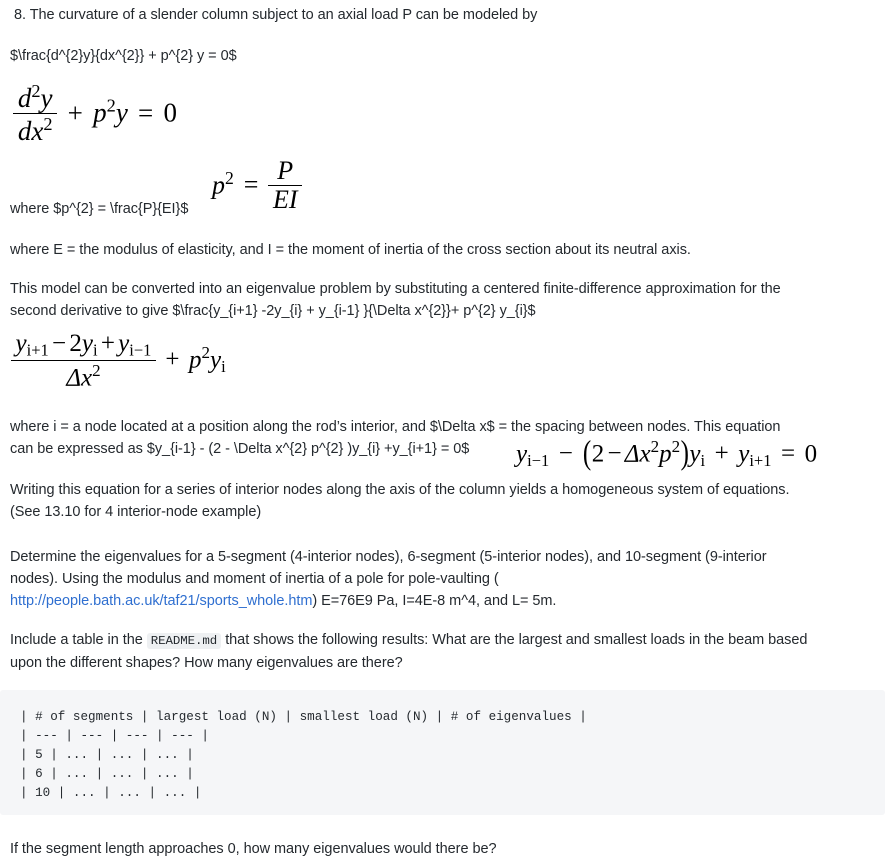  Describe the element at coordinates (114, 736) in the screenshot. I see `code-line: | --- | --- | --- | --- |` at that location.